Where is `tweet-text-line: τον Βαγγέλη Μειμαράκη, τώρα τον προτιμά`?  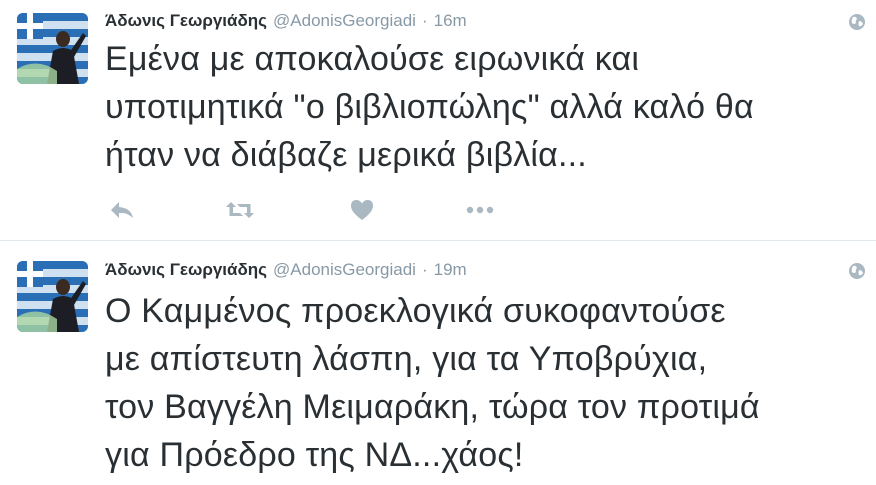 tweet-text-line: τον Βαγγέλη Μειμαράκη, τώρα τον προτιμά is located at coordinates (432, 407).